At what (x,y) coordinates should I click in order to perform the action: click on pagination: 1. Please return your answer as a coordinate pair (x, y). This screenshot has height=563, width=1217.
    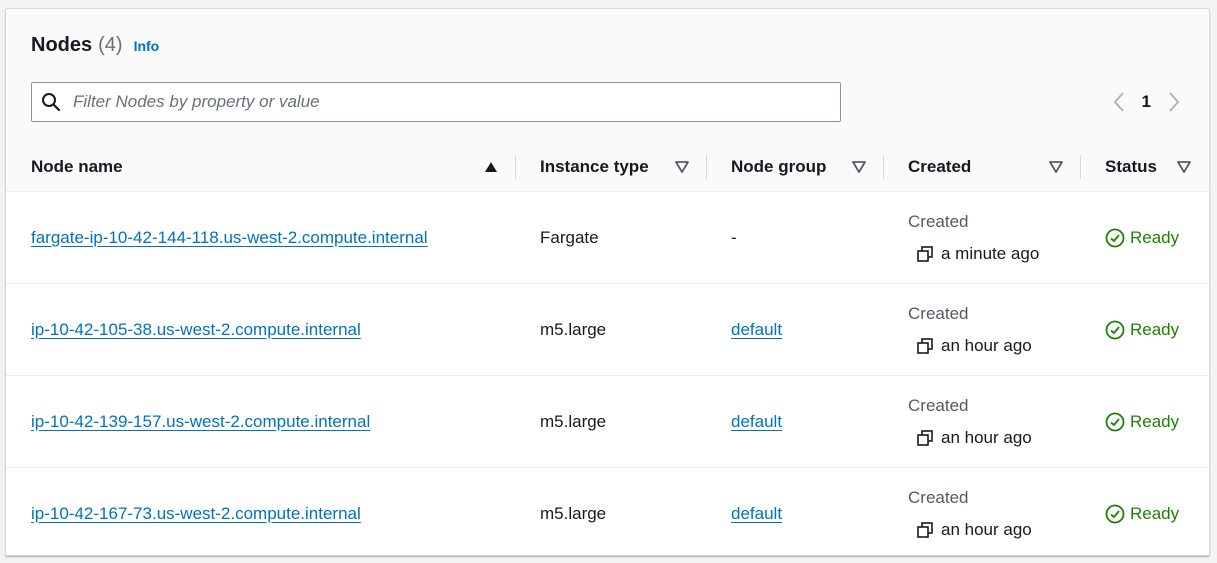
    Looking at the image, I should click on (1146, 102).